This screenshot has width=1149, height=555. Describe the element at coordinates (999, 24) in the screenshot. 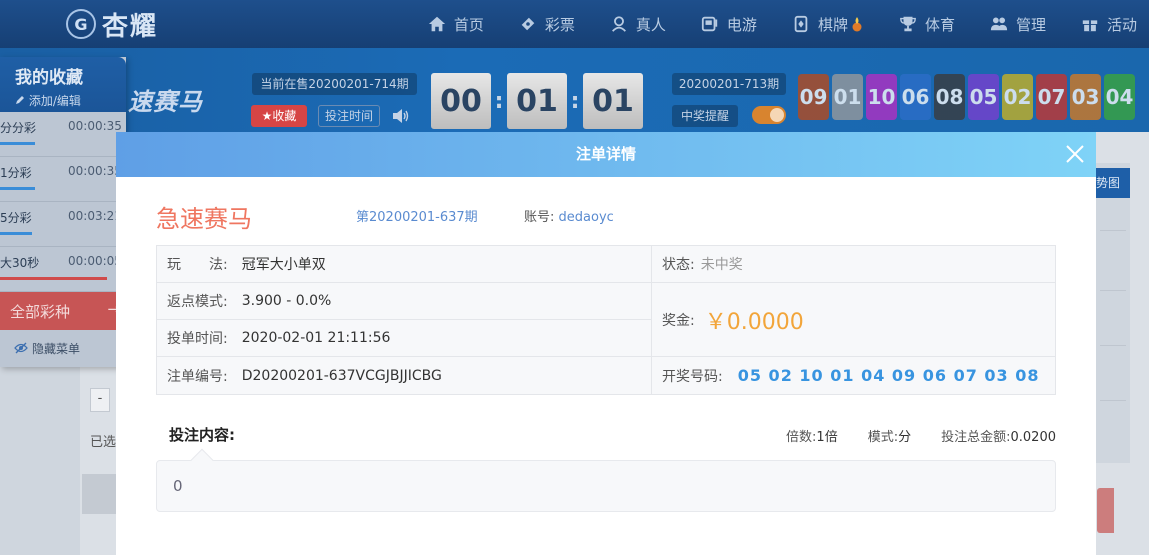

I see `users-icon` at that location.